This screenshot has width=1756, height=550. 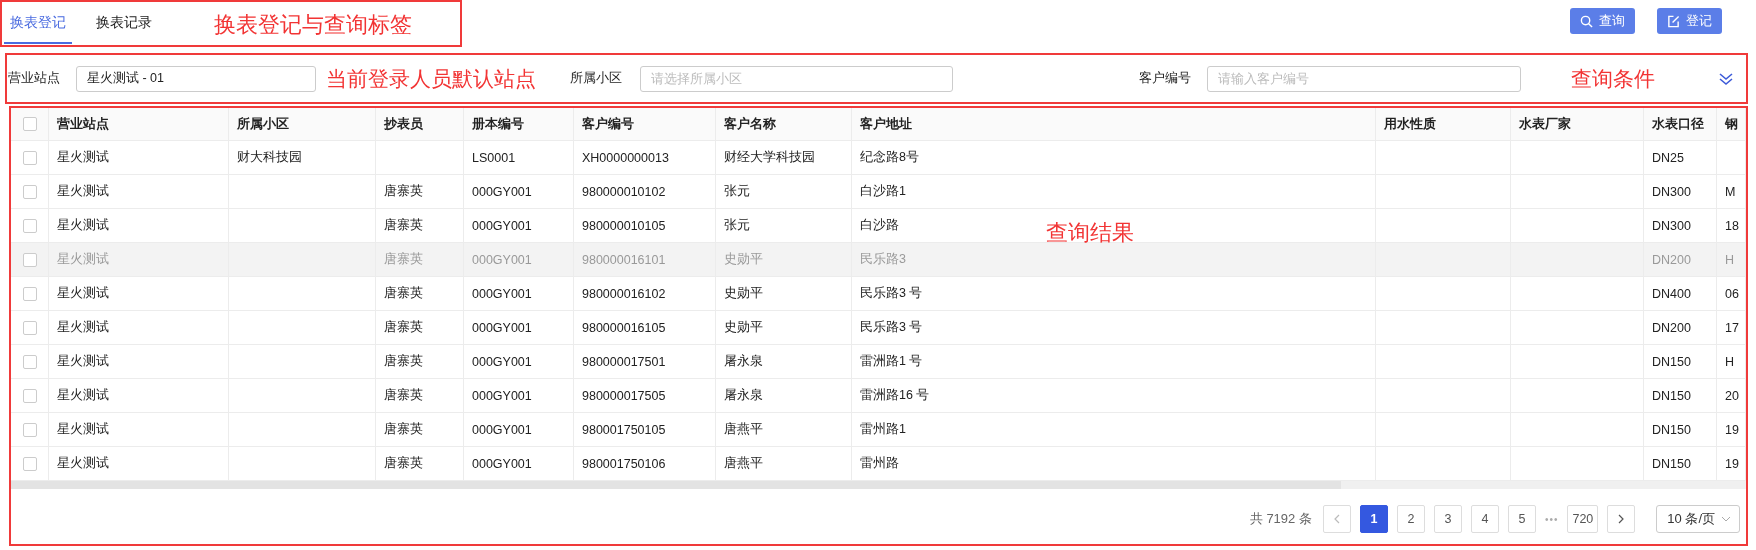 What do you see at coordinates (1577, 124) in the screenshot?
I see `column-header: 水表厂家` at bounding box center [1577, 124].